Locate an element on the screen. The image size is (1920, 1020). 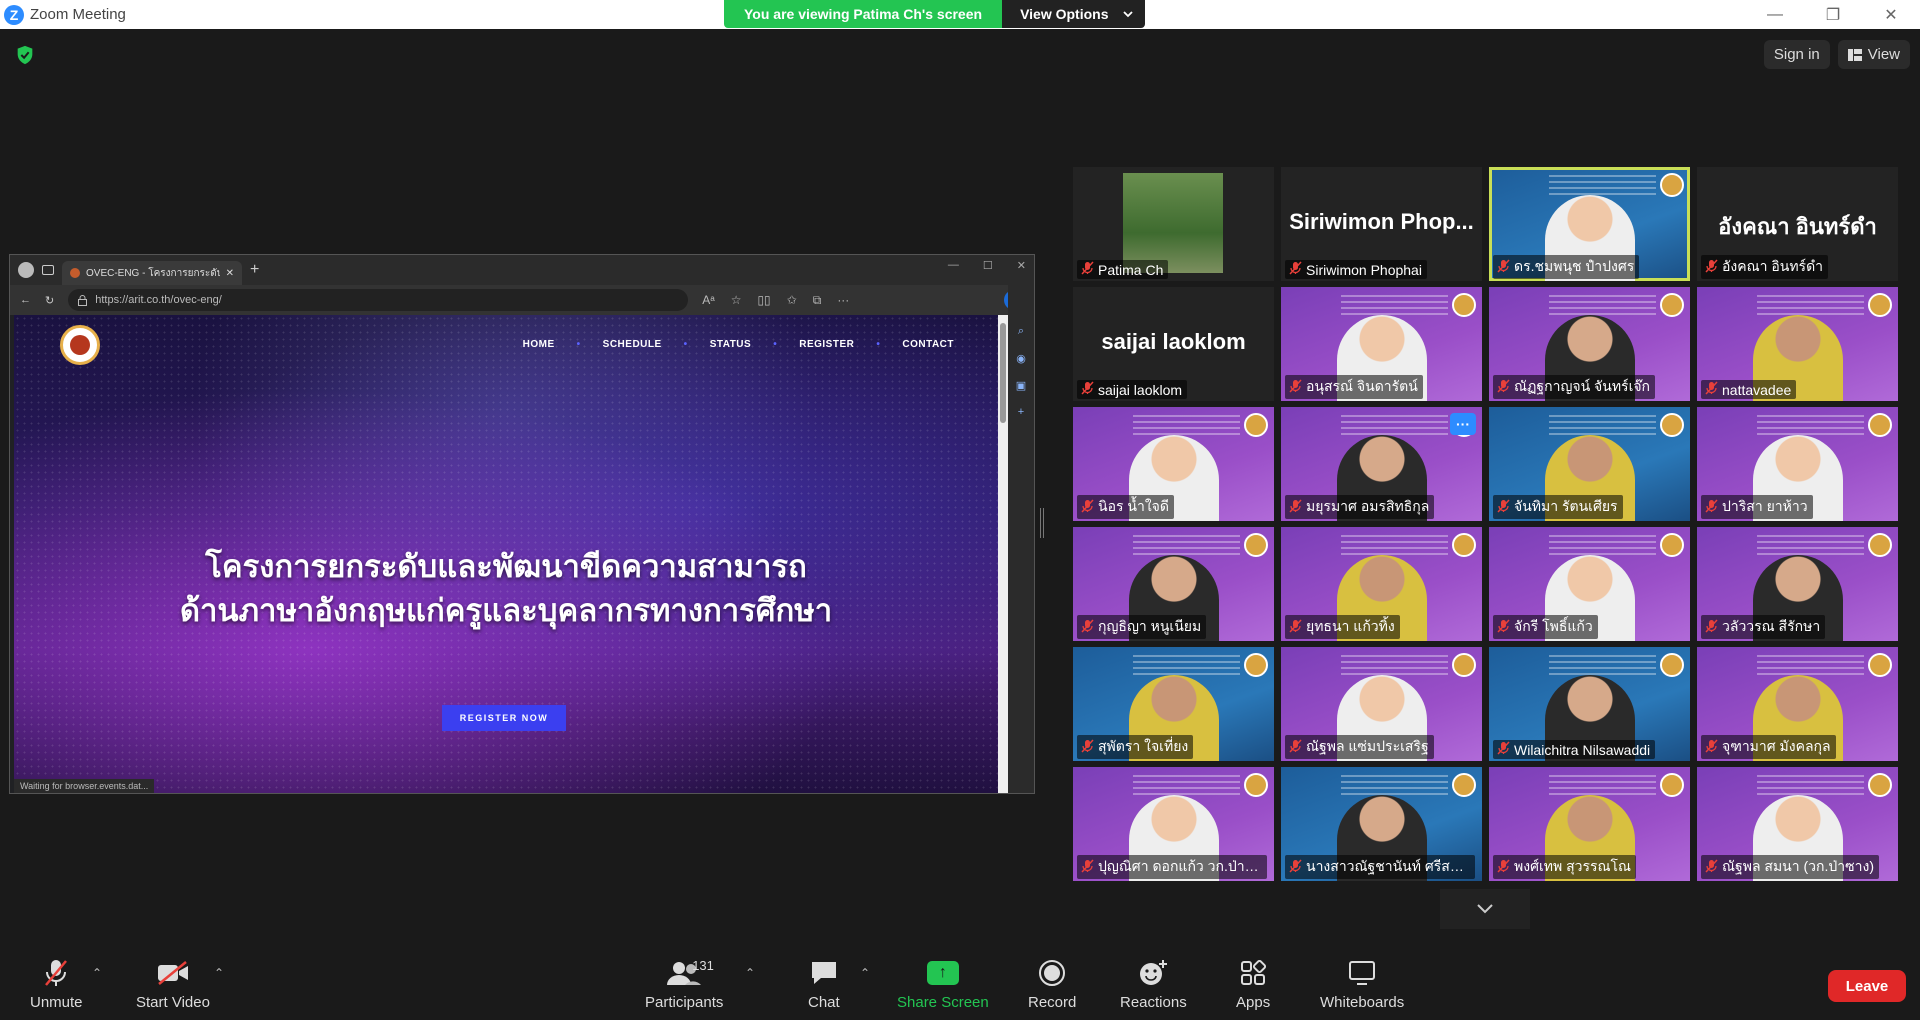
participant-tile: อังคณา อินทร์ดำ อังคณา อินทร์ดำ is located at coordinates (1797, 224).